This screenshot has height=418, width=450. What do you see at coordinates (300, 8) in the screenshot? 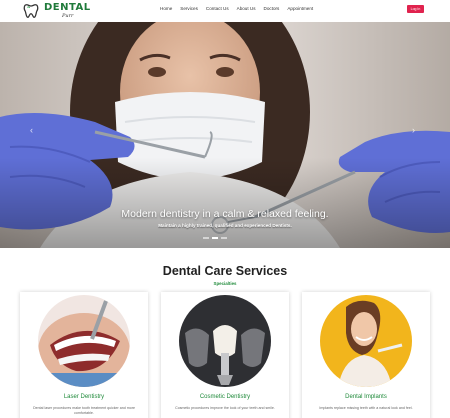
I see `nav-link-appointment: Appointment` at bounding box center [300, 8].